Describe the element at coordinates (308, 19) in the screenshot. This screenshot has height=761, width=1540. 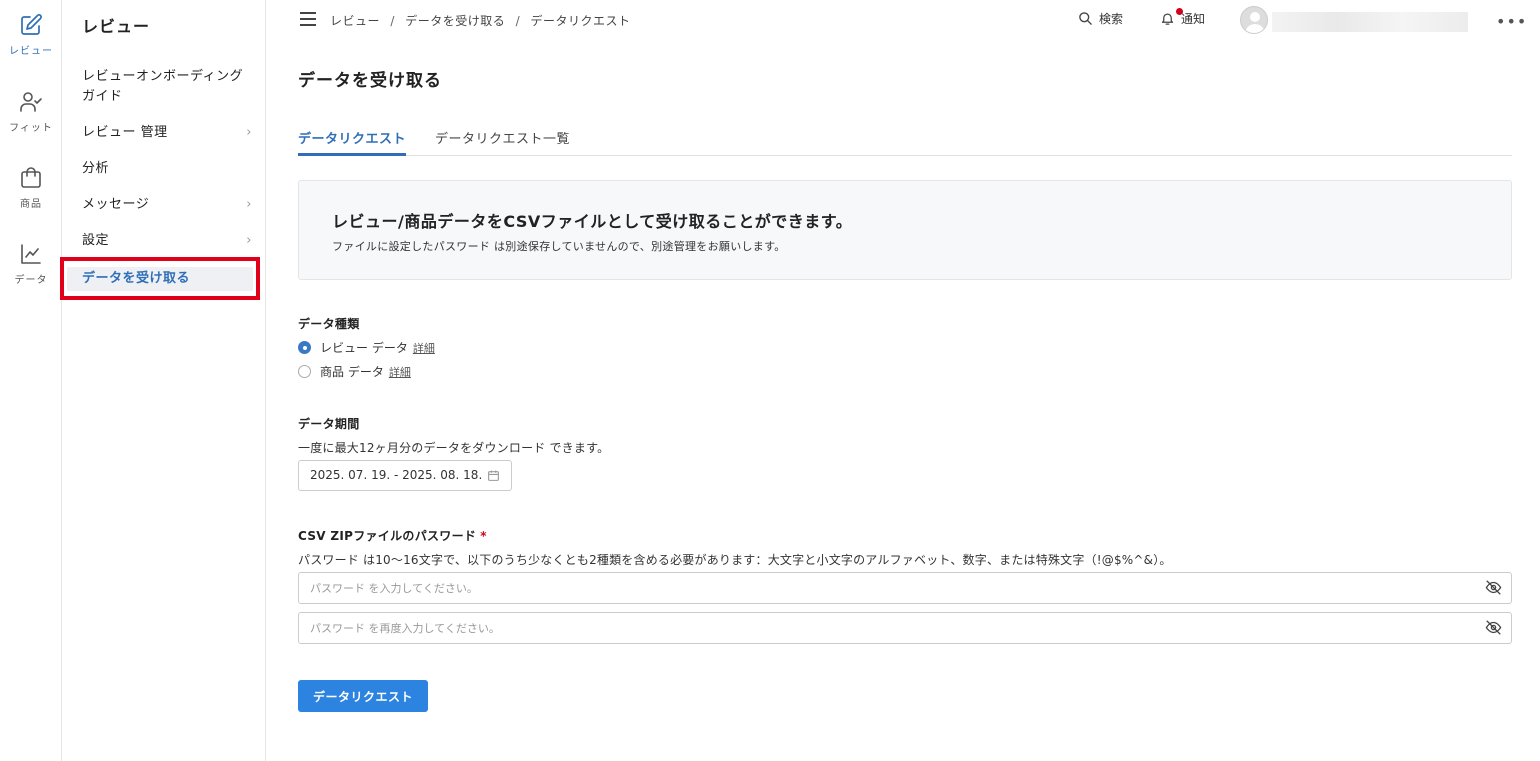
I see `menu-icon` at that location.